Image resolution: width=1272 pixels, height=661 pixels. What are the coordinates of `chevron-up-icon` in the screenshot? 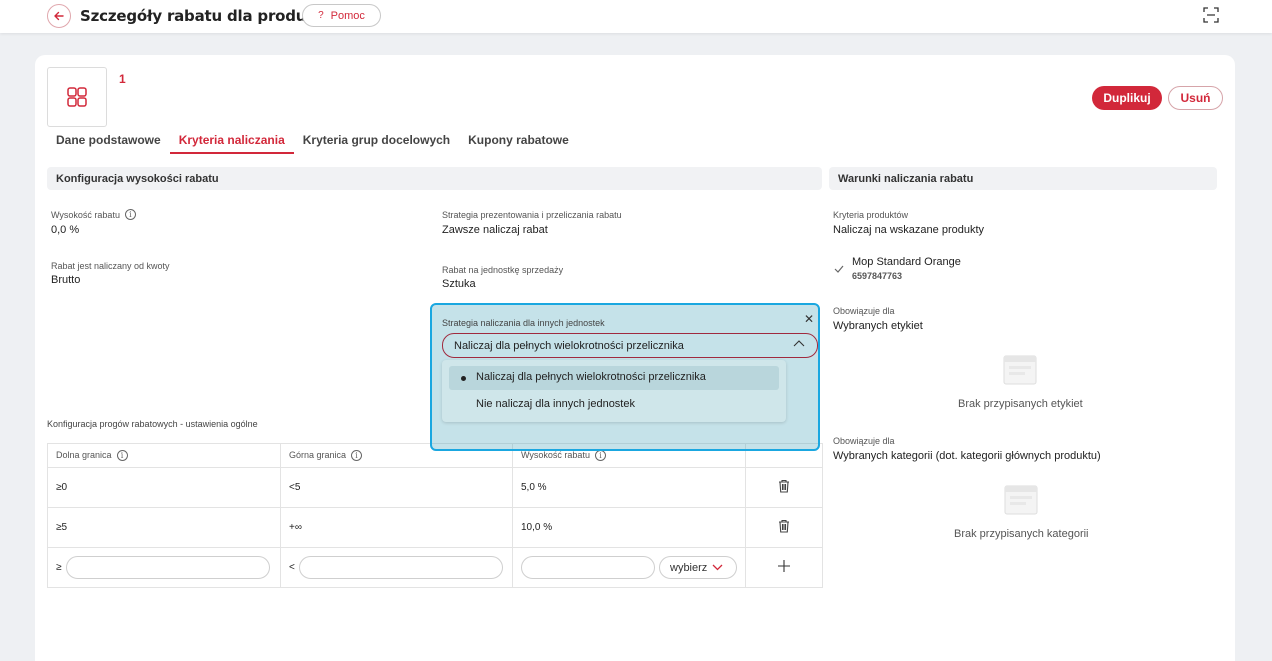 It's located at (799, 343).